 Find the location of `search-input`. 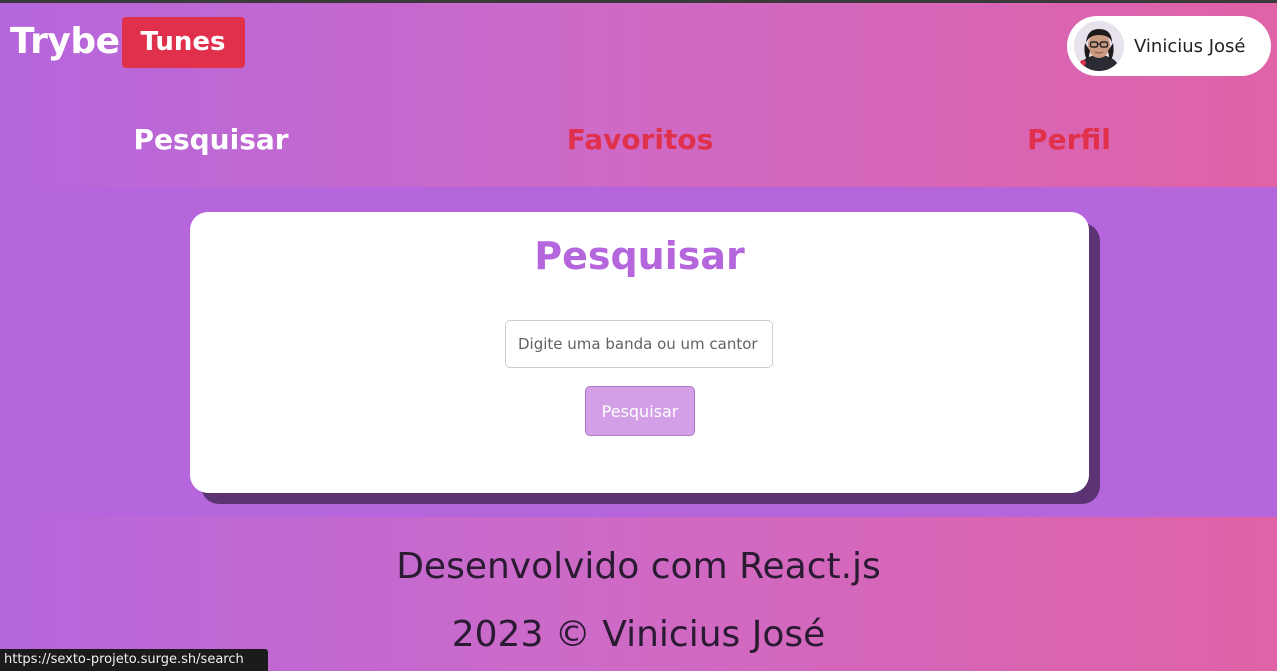

search-input is located at coordinates (639, 344).